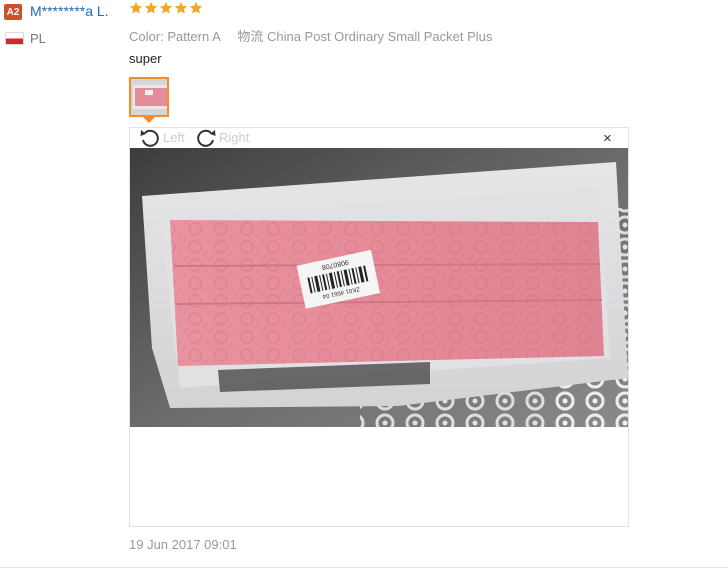  I want to click on rotate-right-label: Right, so click(234, 137).